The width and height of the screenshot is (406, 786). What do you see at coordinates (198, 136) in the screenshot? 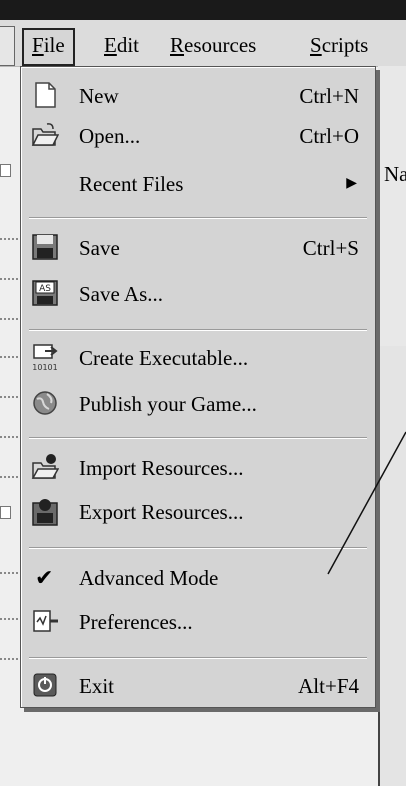
I see `menu-item-open: Open... Ctrl+O` at bounding box center [198, 136].